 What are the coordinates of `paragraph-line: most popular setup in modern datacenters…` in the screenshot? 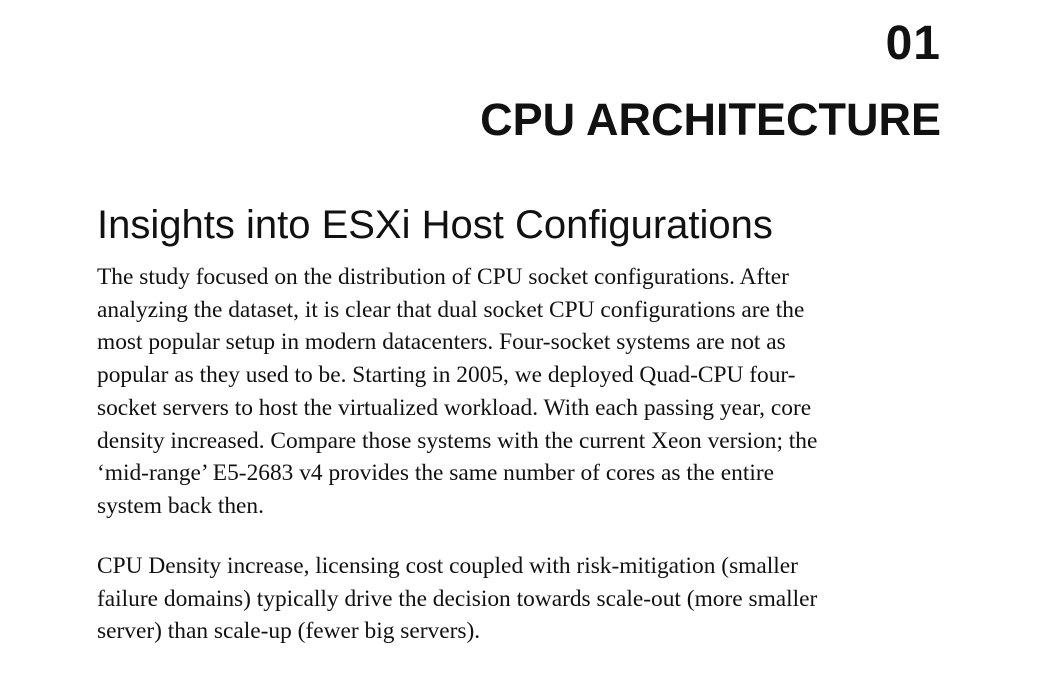 It's located at (441, 342).